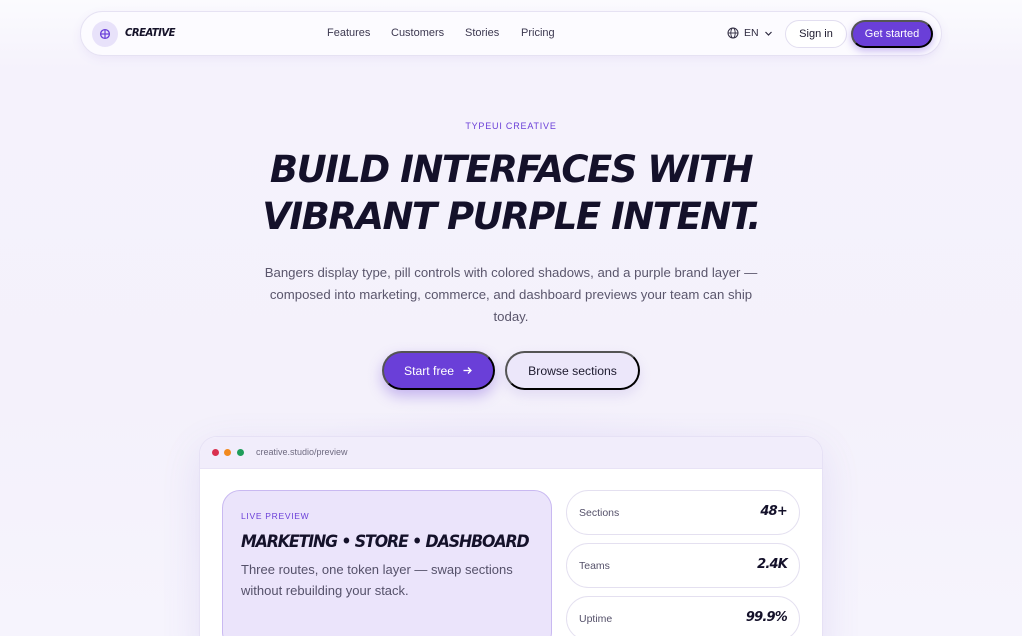  What do you see at coordinates (511, 216) in the screenshot?
I see `hero-title-line-2: vibrant purple intent.` at bounding box center [511, 216].